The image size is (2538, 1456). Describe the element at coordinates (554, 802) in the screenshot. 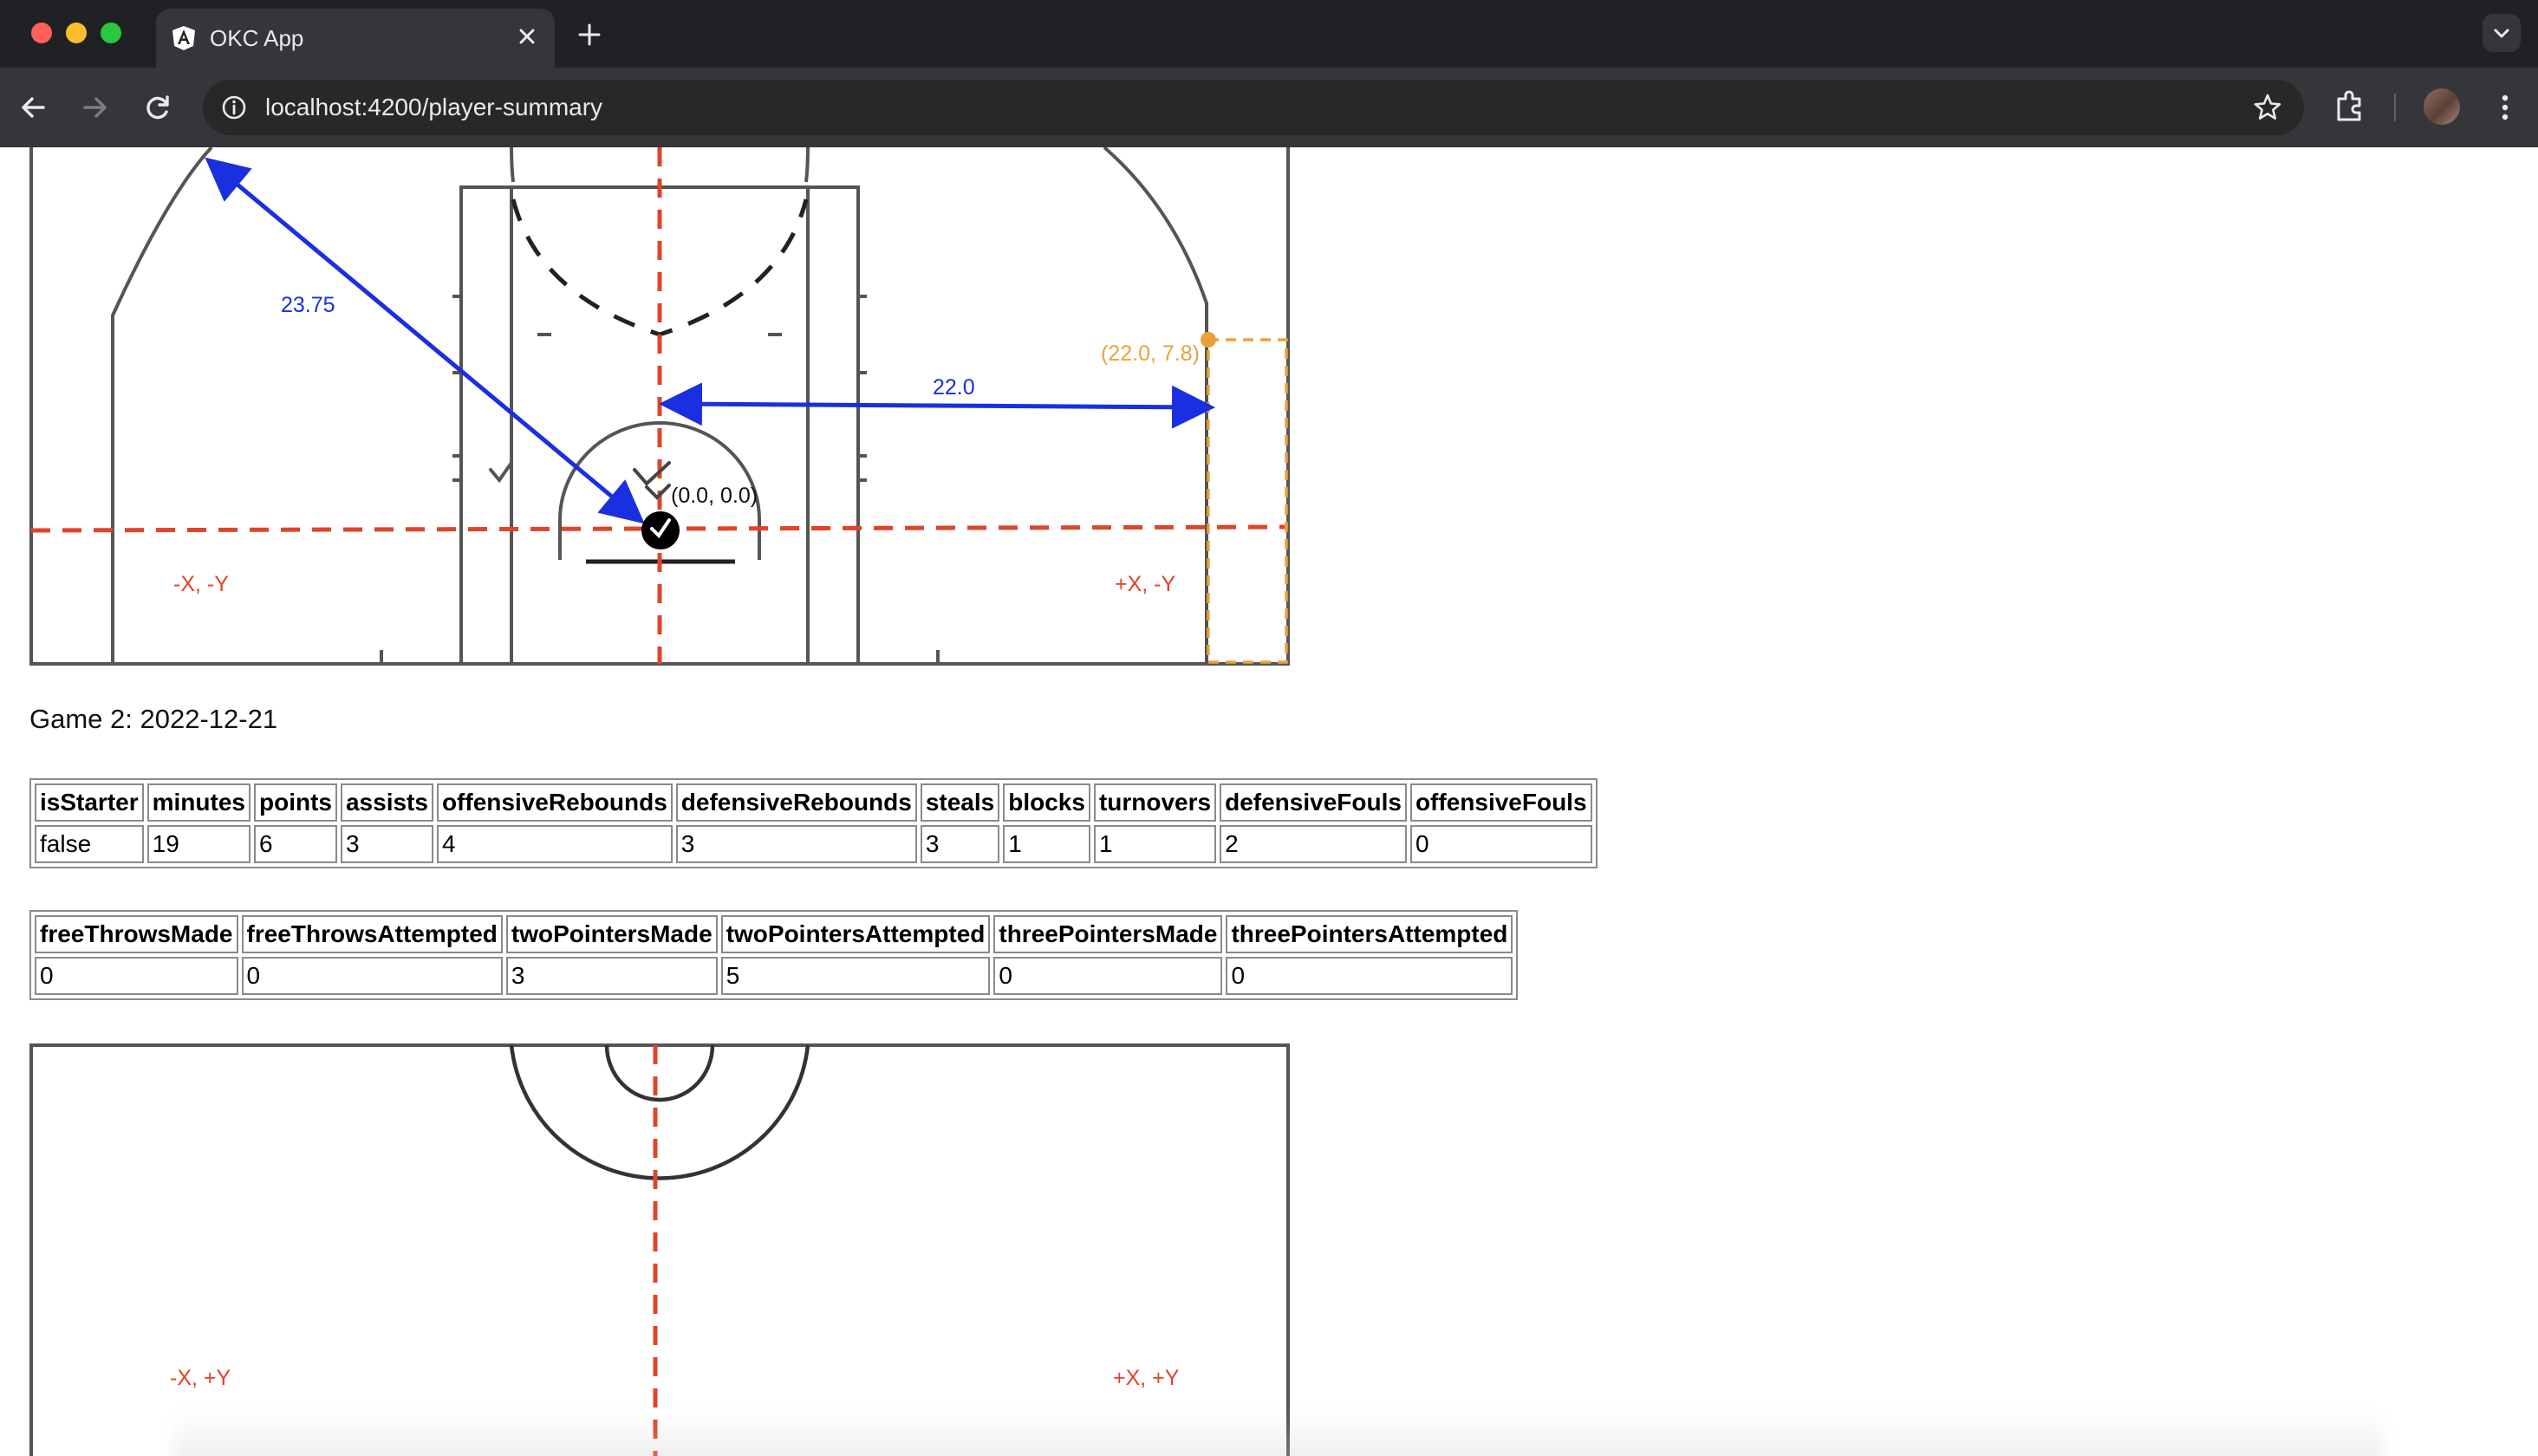

I see `column-header: offensiveRebounds` at that location.